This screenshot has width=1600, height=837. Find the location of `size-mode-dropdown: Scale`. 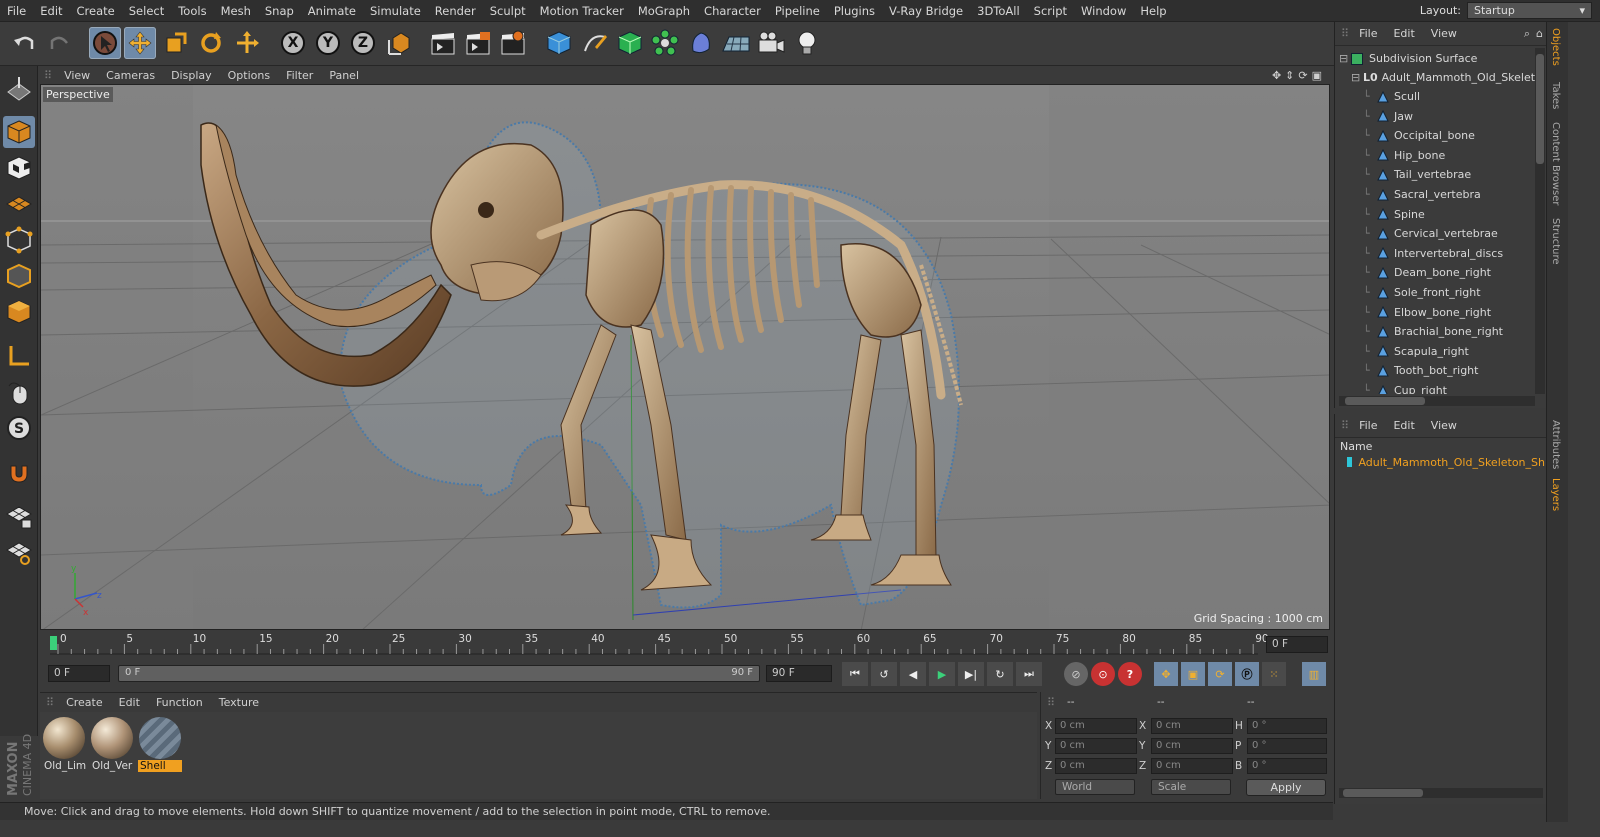

size-mode-dropdown: Scale is located at coordinates (1191, 787).